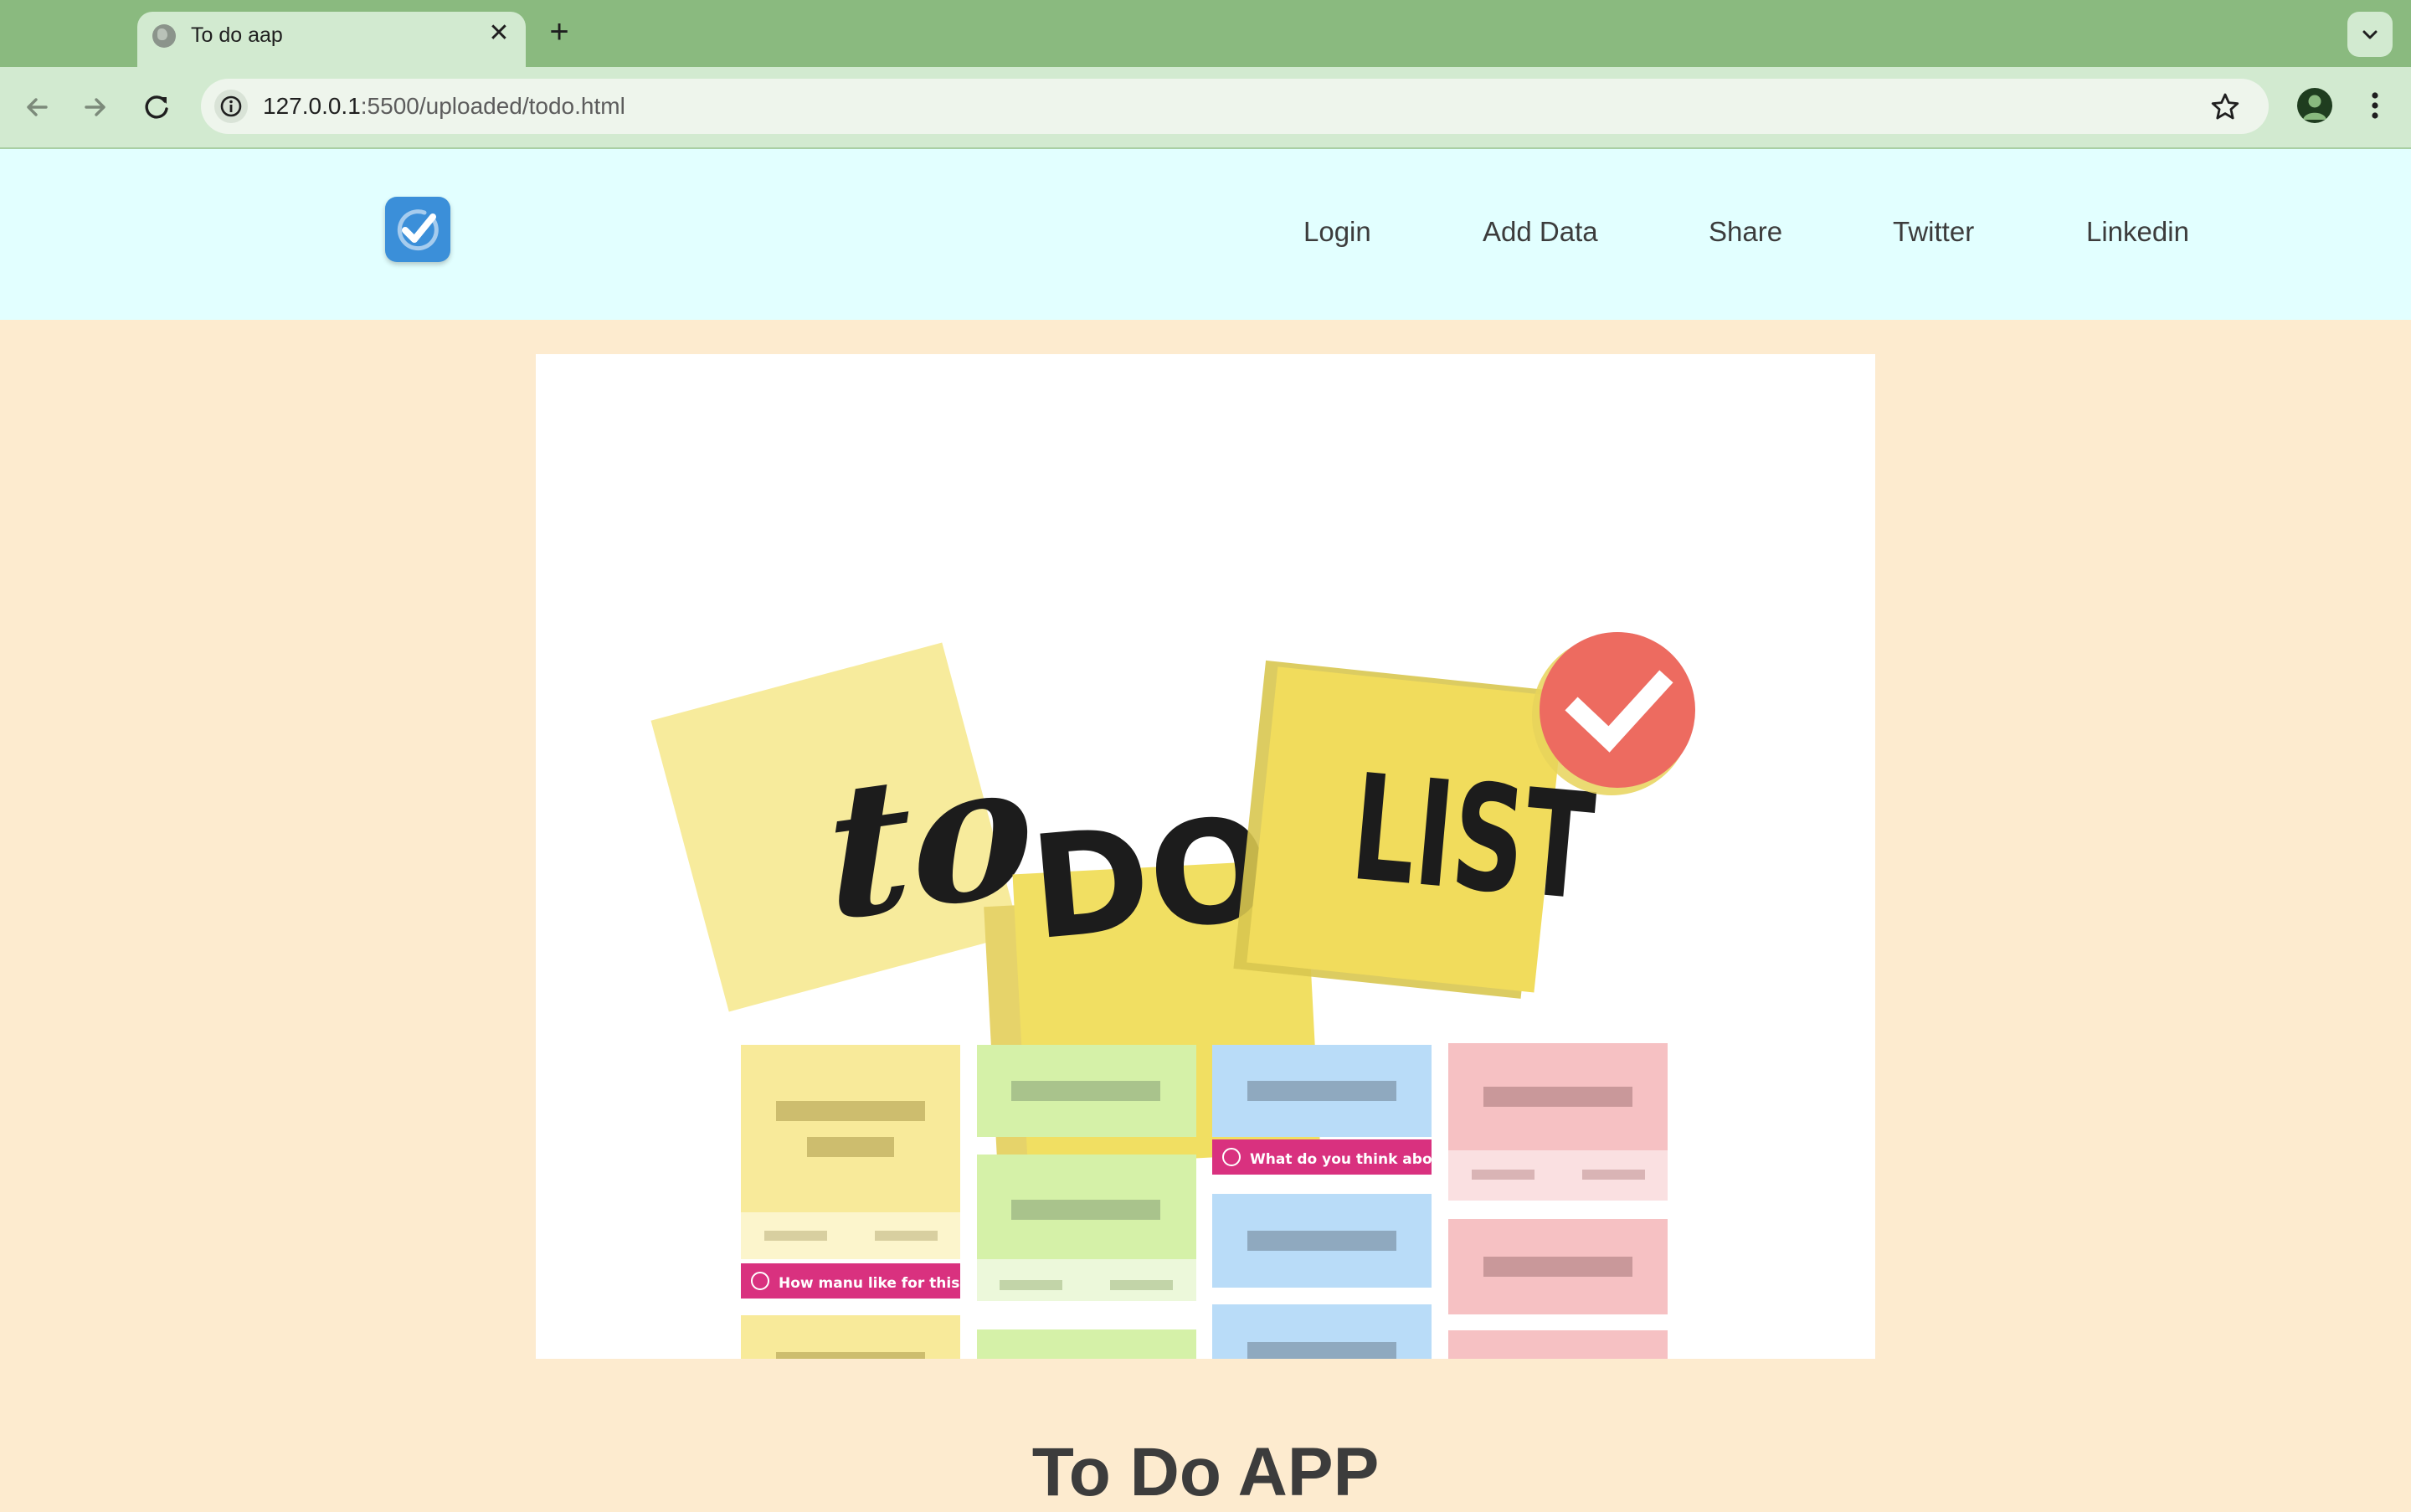 This screenshot has width=2411, height=1512. Describe the element at coordinates (1933, 232) in the screenshot. I see `nav-twitter: Twitter` at that location.